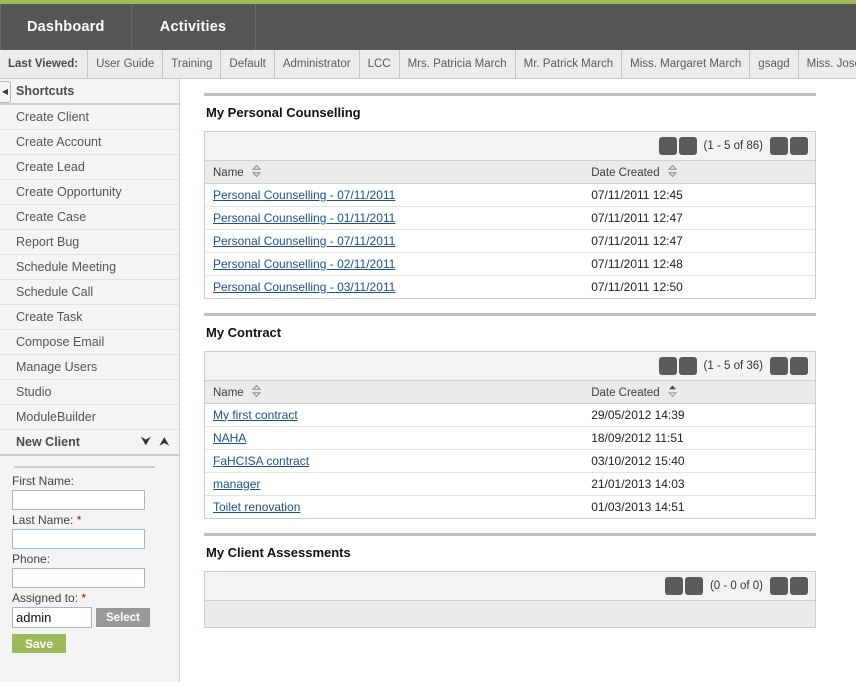  Describe the element at coordinates (278, 552) in the screenshot. I see `dashlet-title: My Client Assessments` at that location.